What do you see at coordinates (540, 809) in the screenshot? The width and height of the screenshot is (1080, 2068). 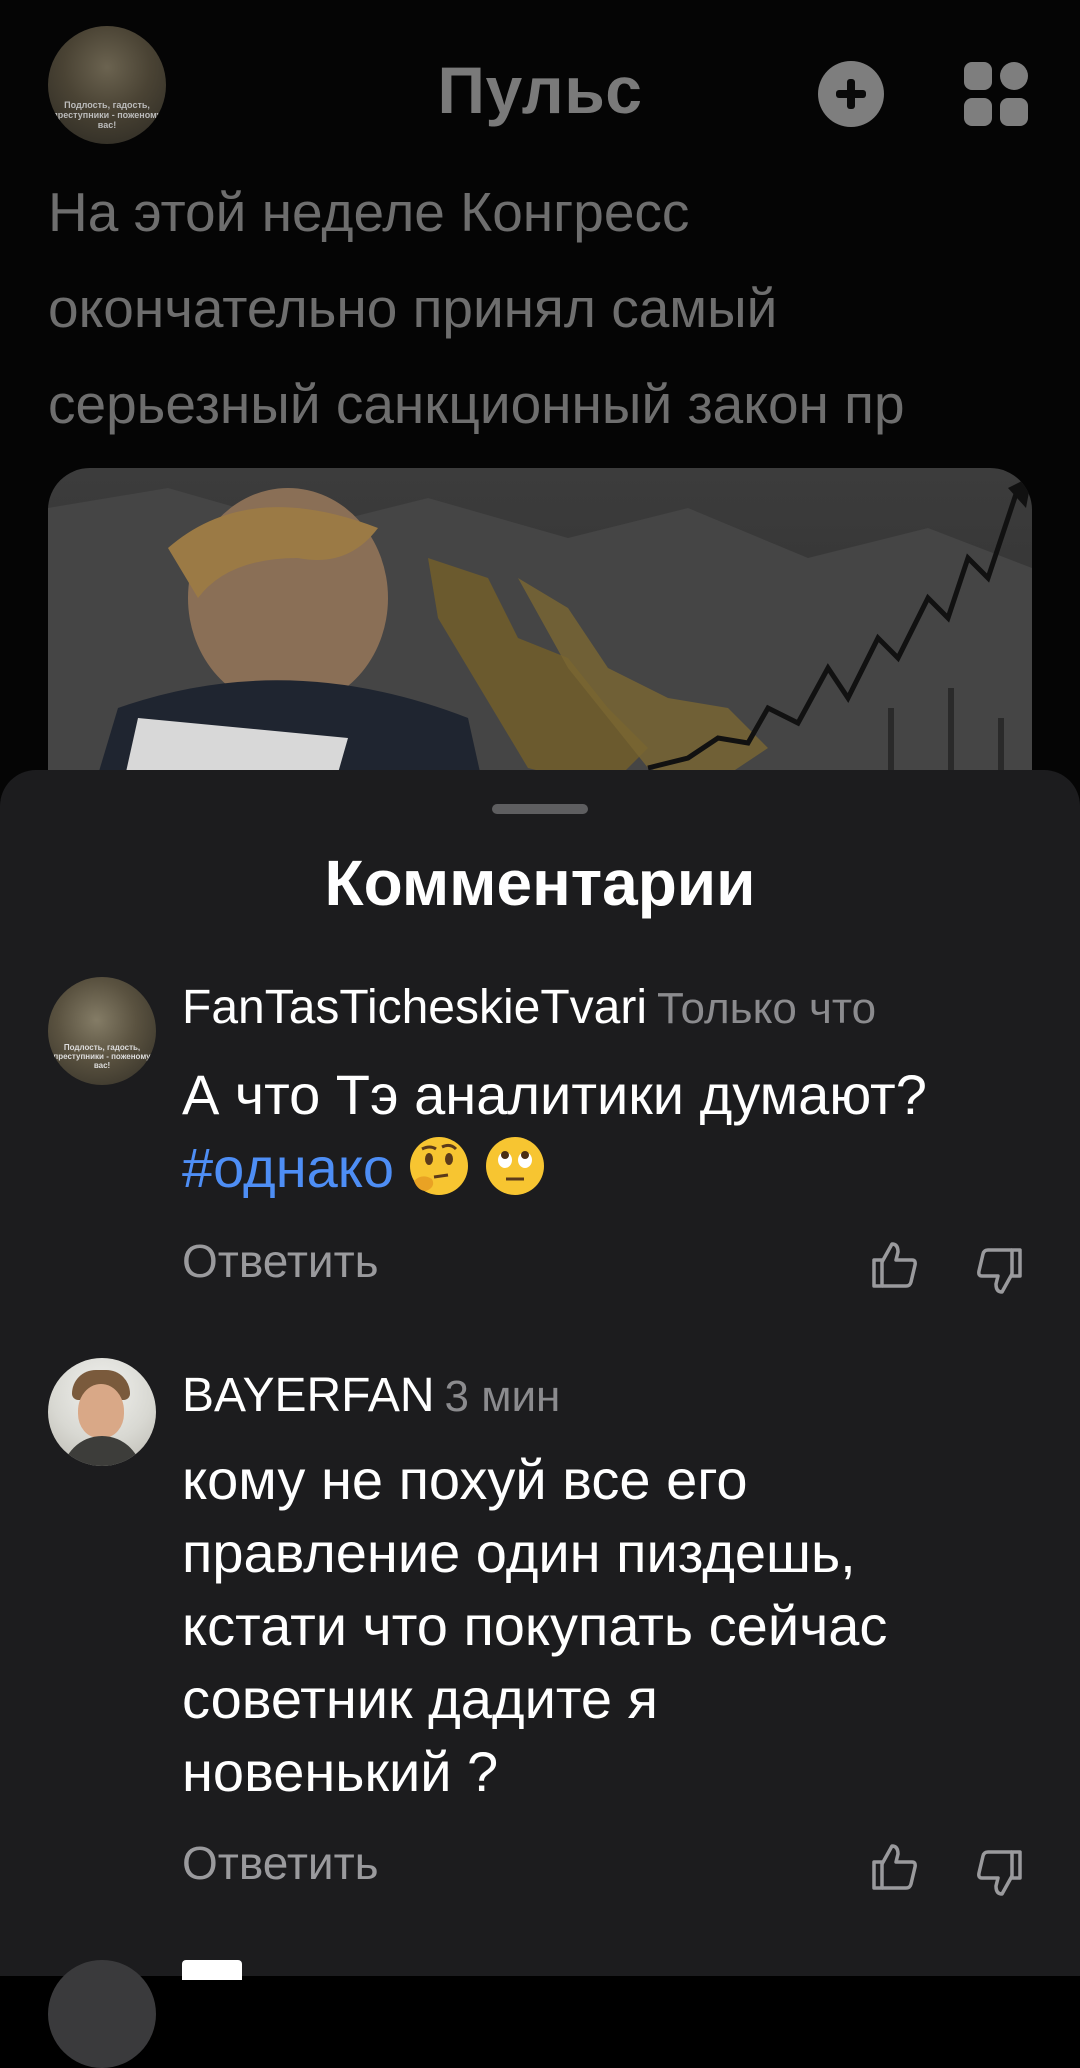 I see `sheet-drag-handle` at bounding box center [540, 809].